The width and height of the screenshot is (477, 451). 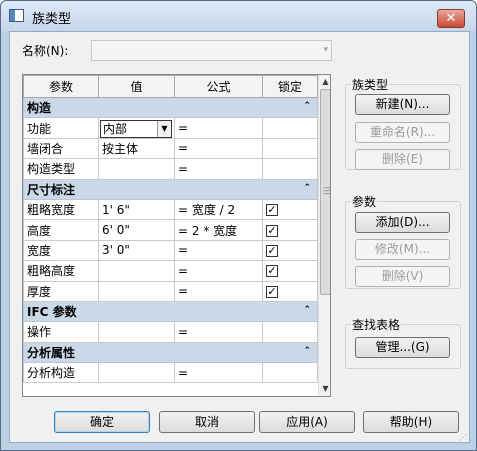 I want to click on table-row: 厚度 = ✓, so click(x=170, y=291).